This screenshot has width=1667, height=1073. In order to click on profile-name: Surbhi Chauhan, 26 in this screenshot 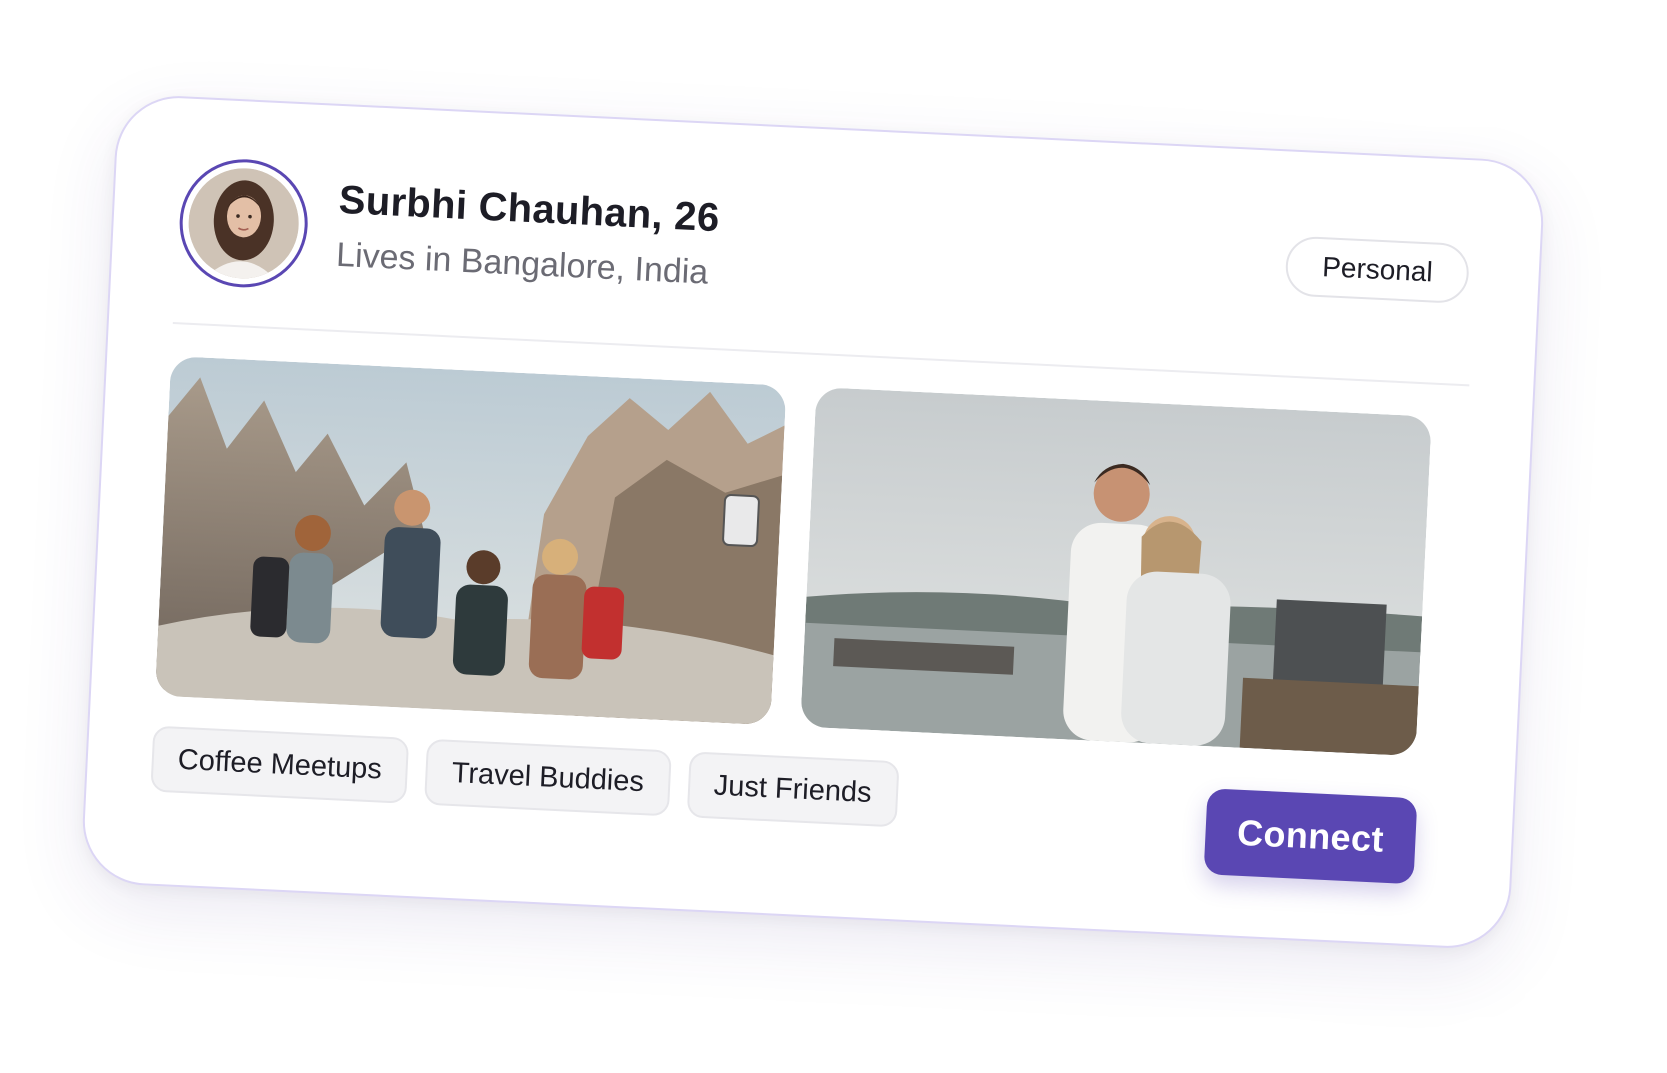, I will do `click(529, 209)`.